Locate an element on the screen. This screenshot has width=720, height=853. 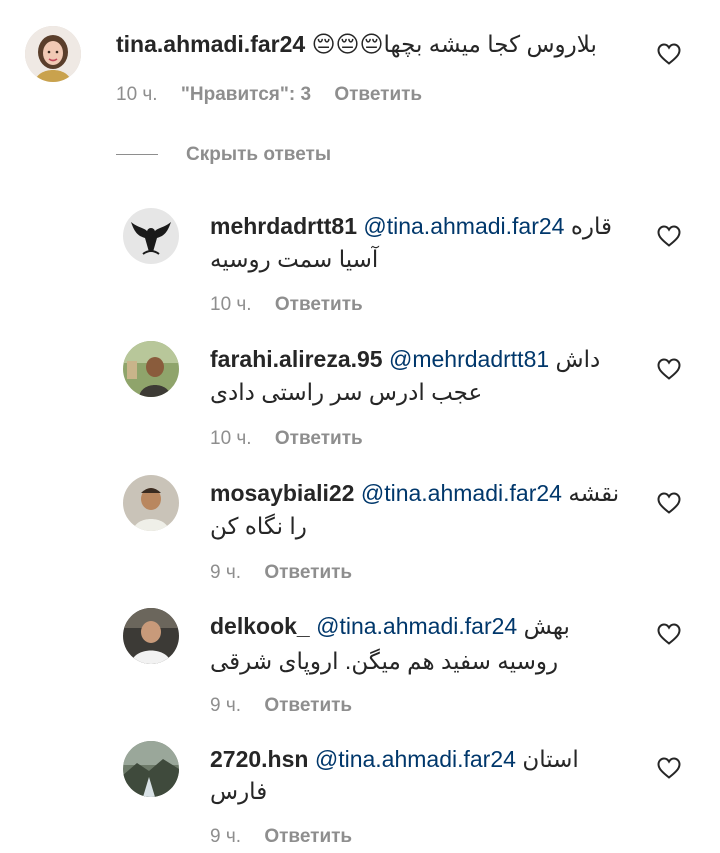
comment-line: mosaybiali22 @tina.ahmadi.far24 نقشه is located at coordinates (414, 493).